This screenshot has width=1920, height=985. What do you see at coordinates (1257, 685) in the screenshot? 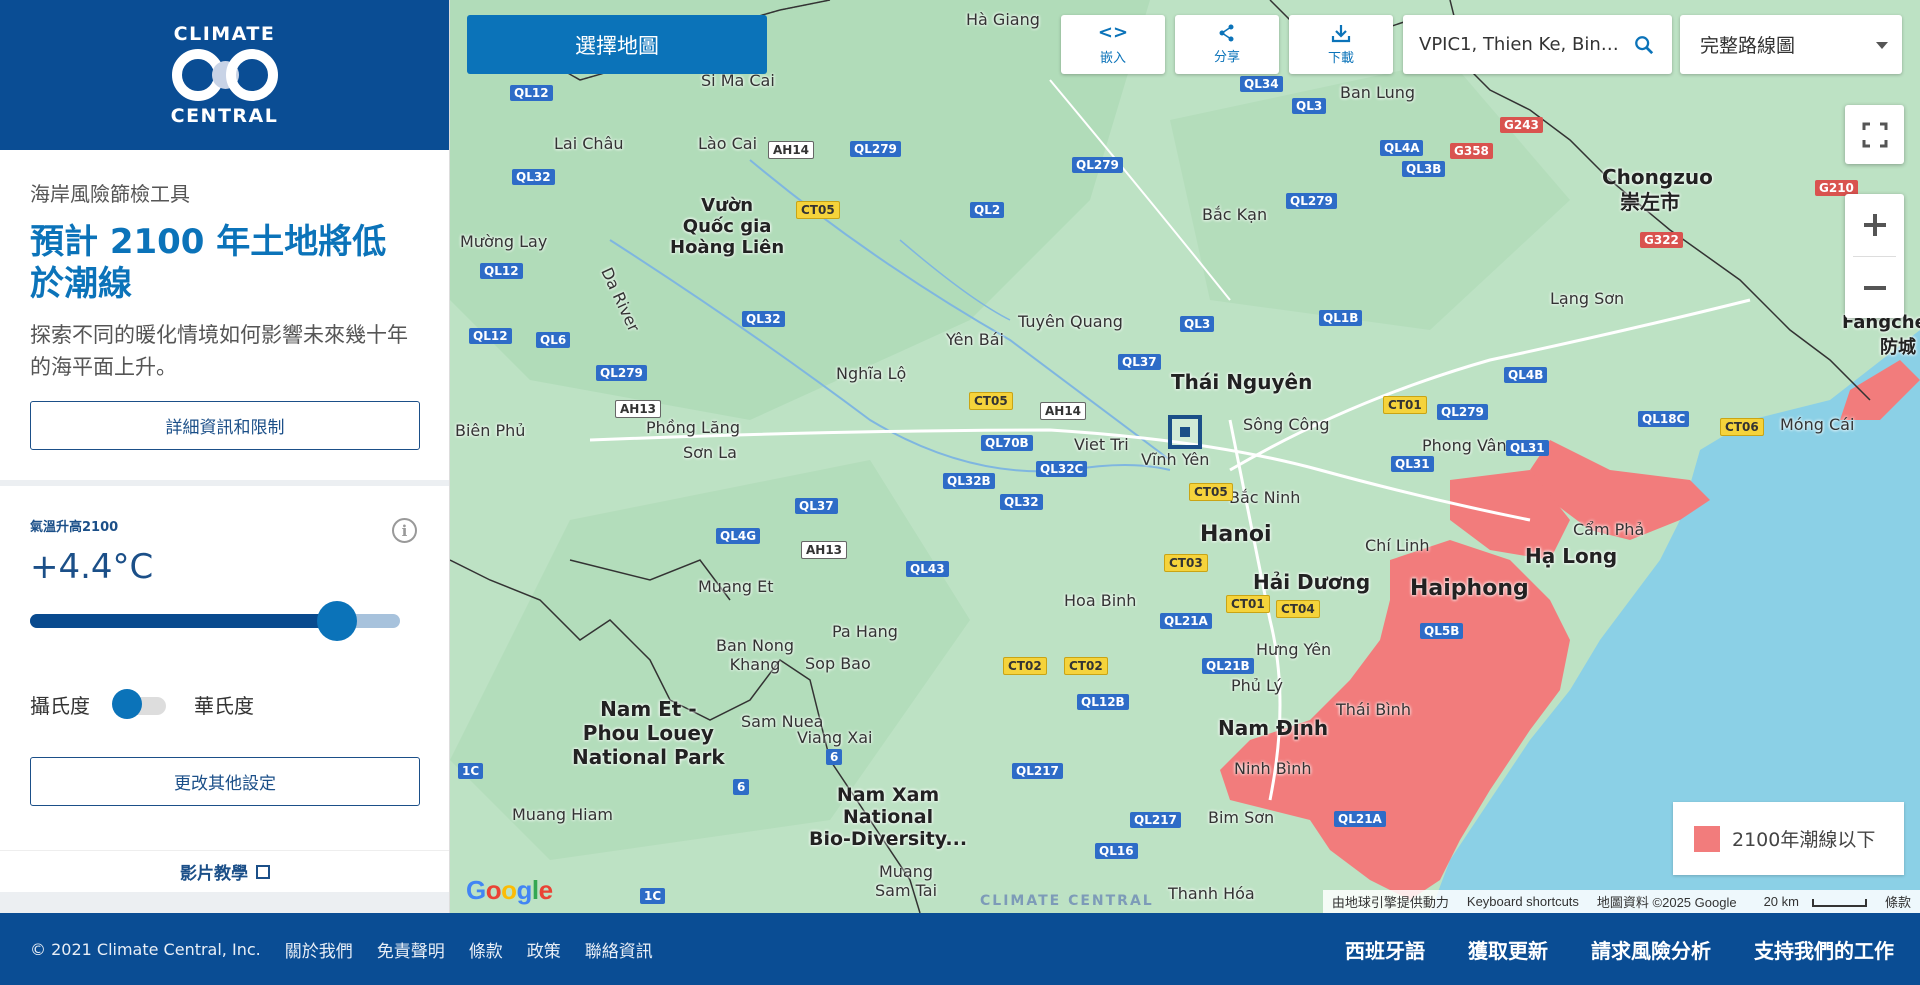
I see `place-label: Phủ Lý` at bounding box center [1257, 685].